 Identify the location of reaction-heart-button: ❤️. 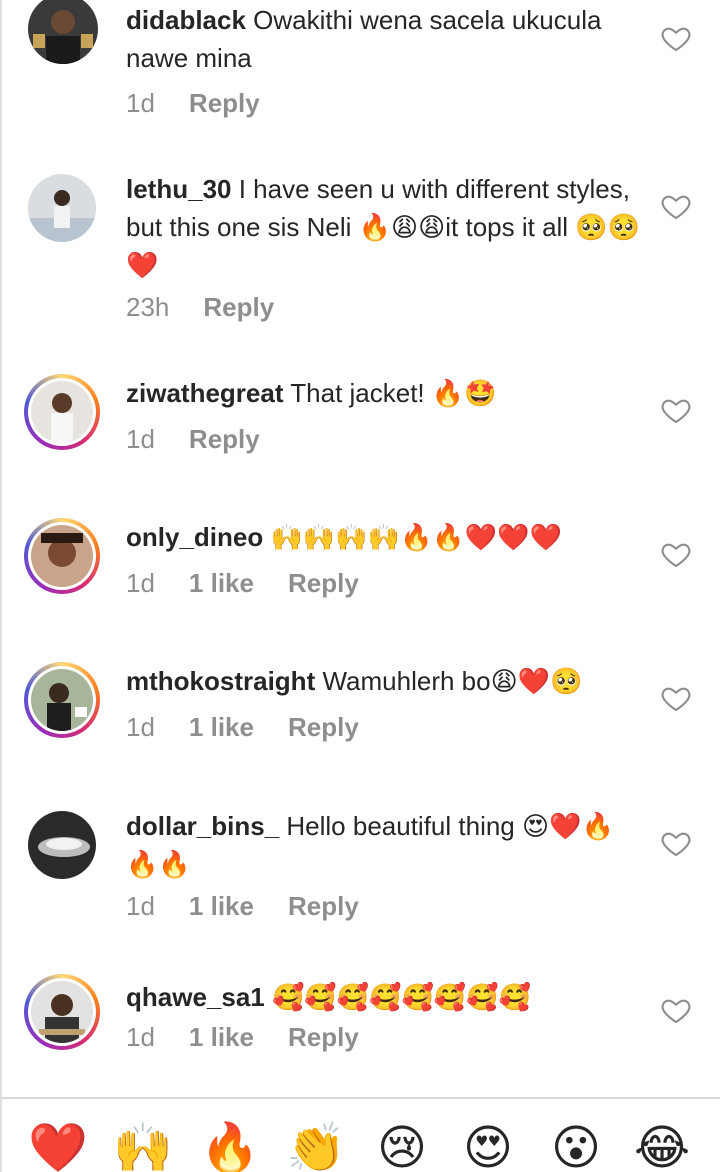
(58, 1145).